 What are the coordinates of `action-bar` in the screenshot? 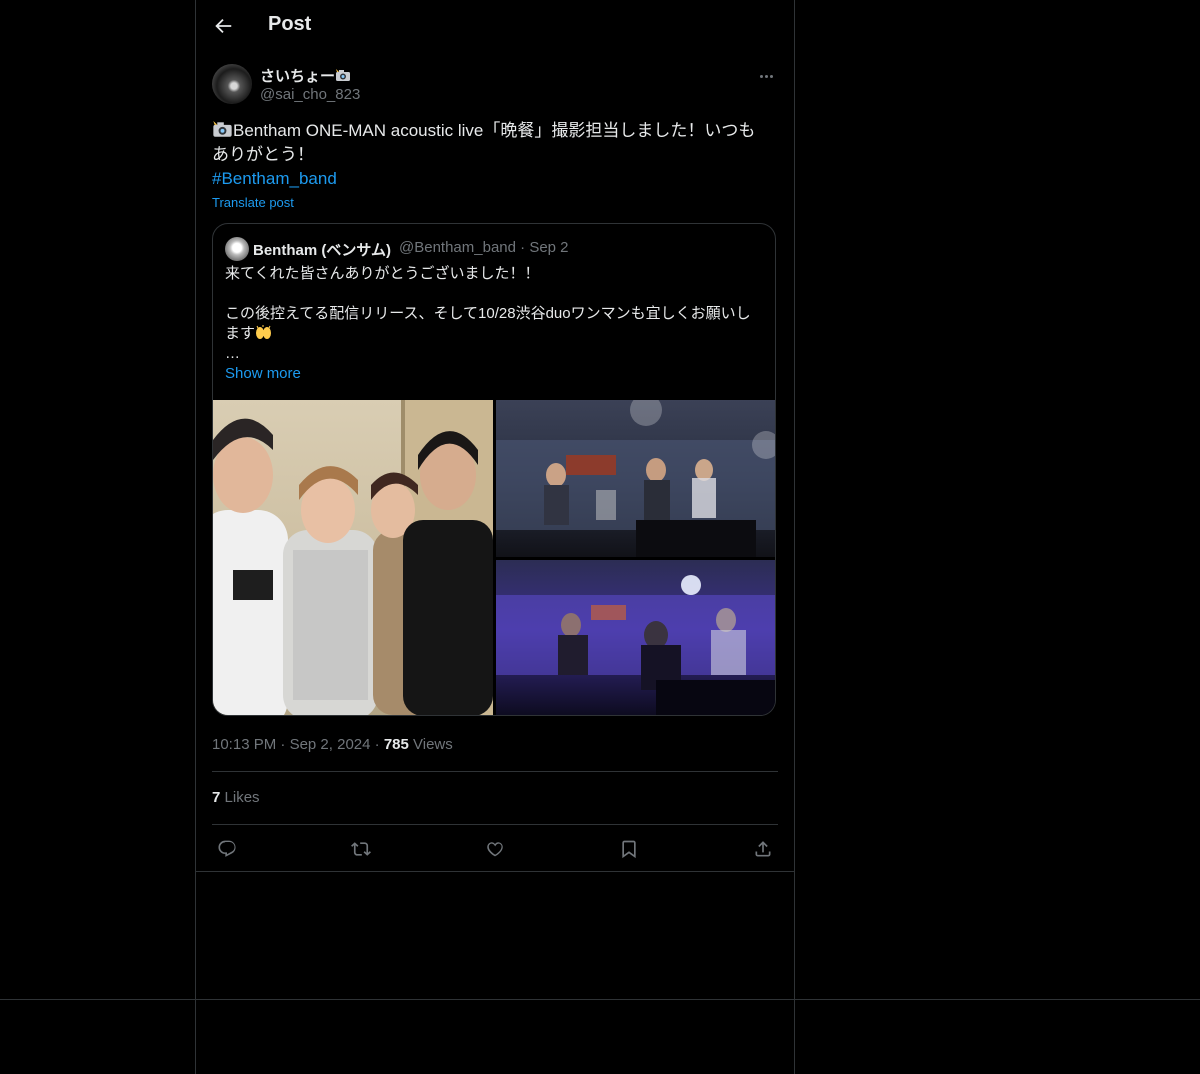 It's located at (495, 849).